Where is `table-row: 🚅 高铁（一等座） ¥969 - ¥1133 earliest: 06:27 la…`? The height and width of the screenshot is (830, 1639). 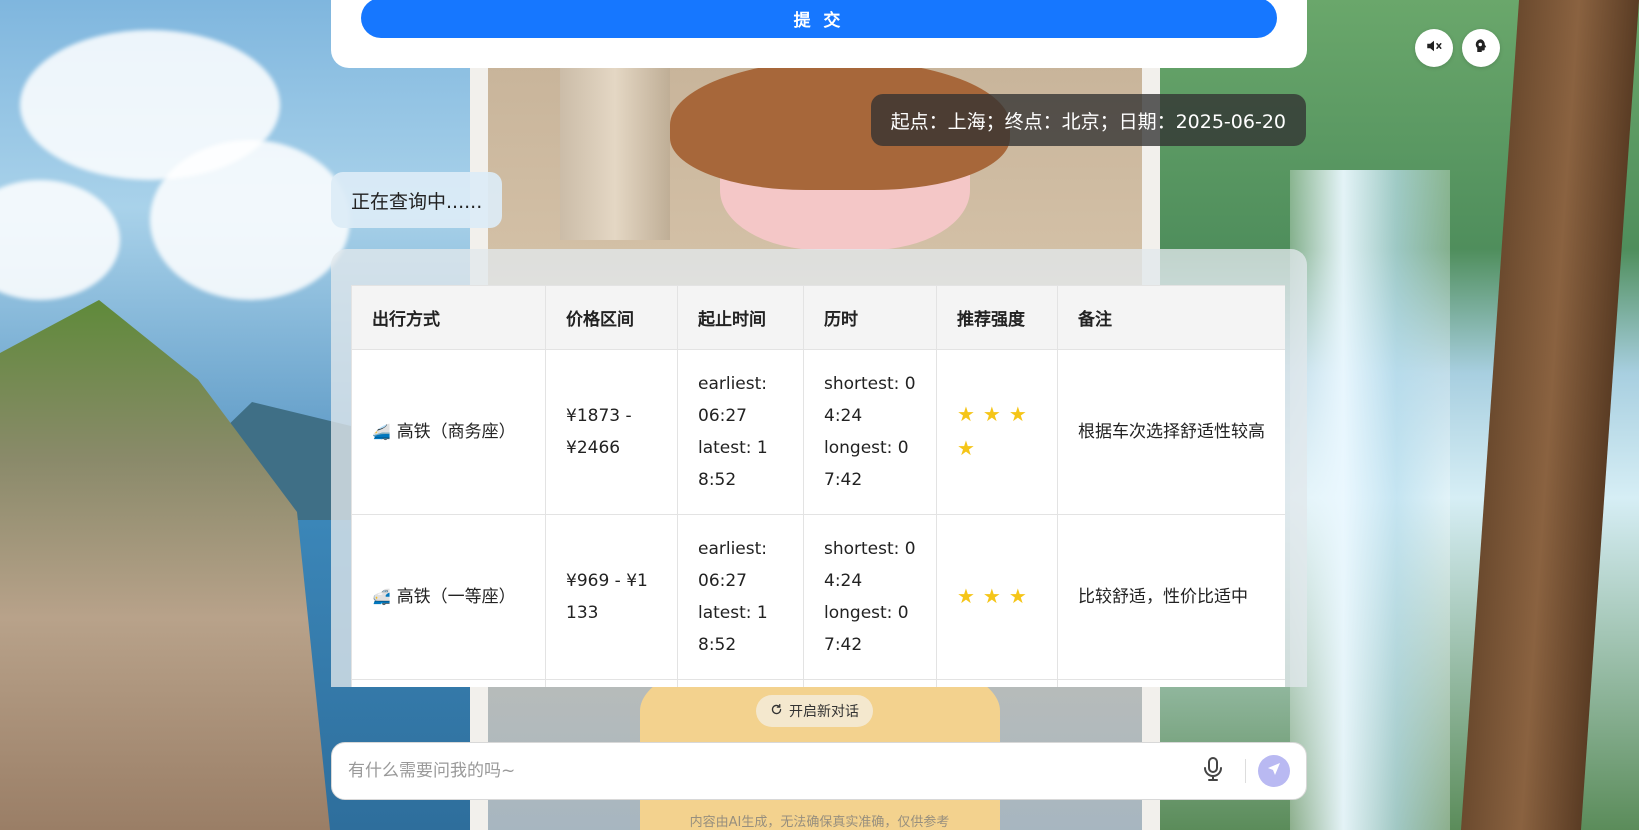
table-row: 🚅 高铁（一等座） ¥969 - ¥1133 earliest: 06:27 la… is located at coordinates (818, 597).